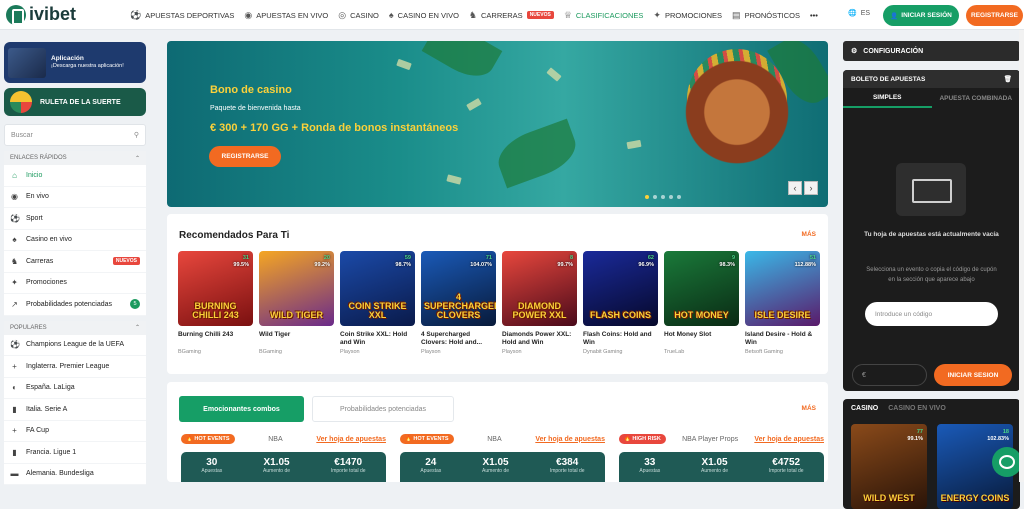 This screenshot has width=1024, height=509. I want to click on rtp-value: 102.83%, so click(998, 439).